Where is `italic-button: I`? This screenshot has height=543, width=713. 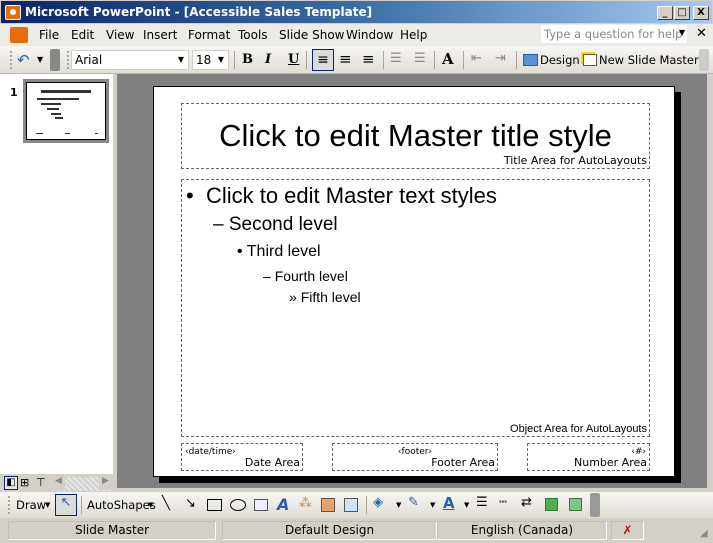
italic-button: I is located at coordinates (268, 59).